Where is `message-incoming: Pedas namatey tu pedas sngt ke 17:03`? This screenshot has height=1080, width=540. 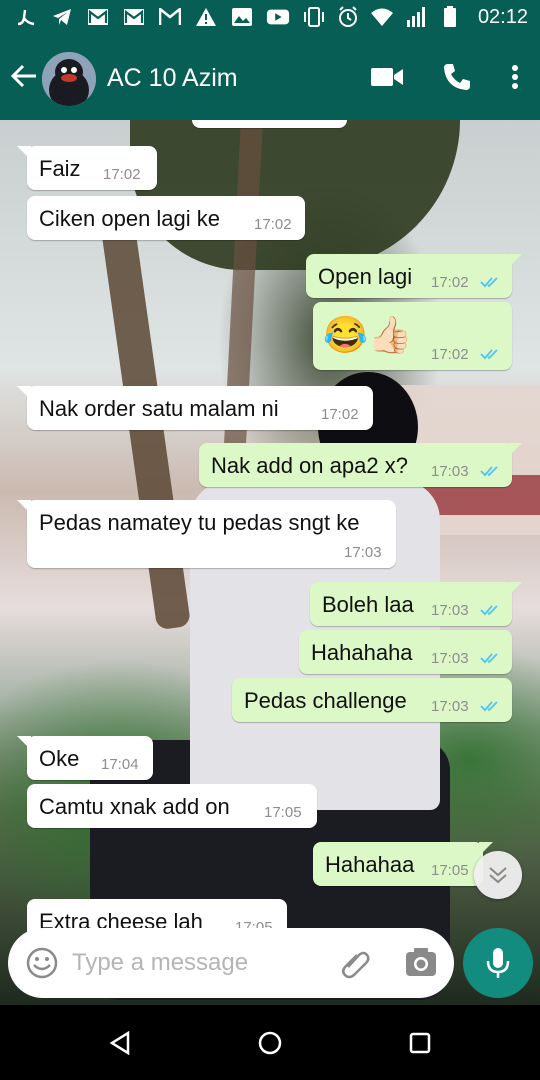 message-incoming: Pedas namatey tu pedas sngt ke 17:03 is located at coordinates (206, 534).